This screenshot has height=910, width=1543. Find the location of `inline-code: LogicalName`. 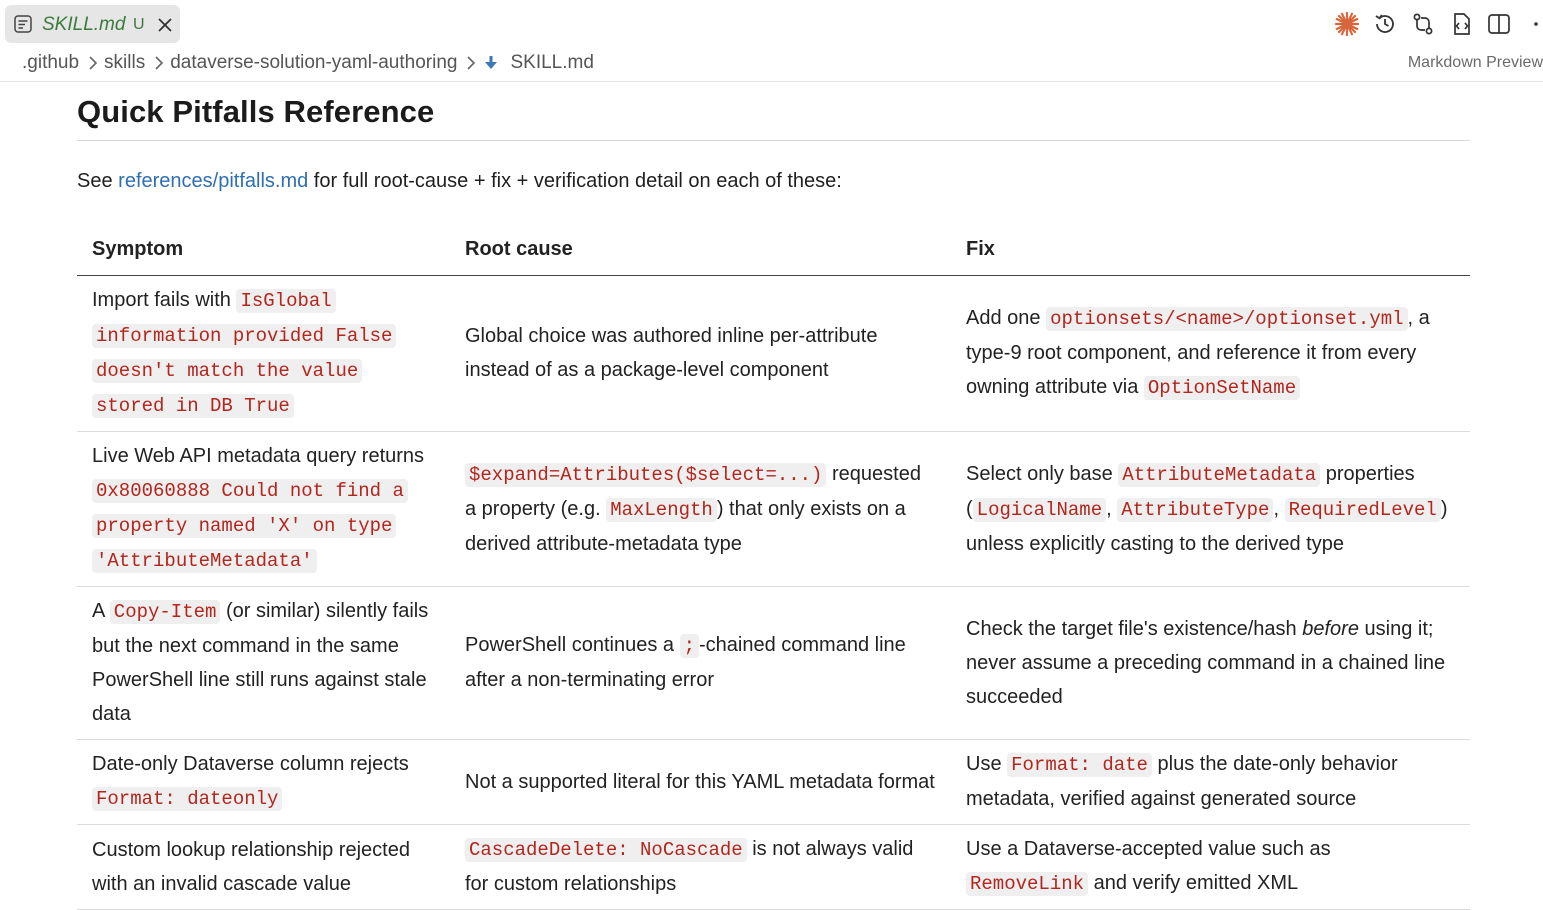

inline-code: LogicalName is located at coordinates (1039, 509).